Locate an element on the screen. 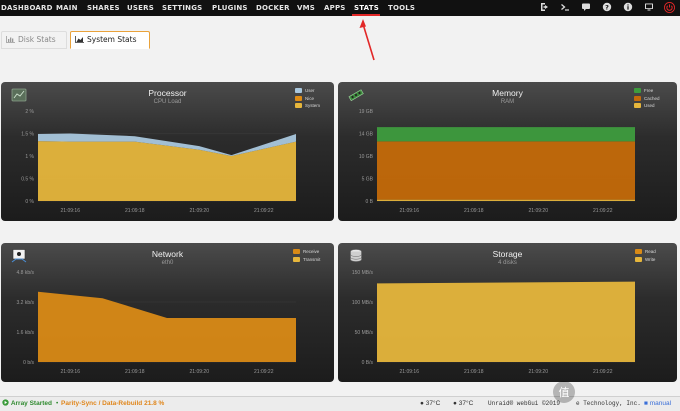  svg-text: 值 is located at coordinates (564, 392).